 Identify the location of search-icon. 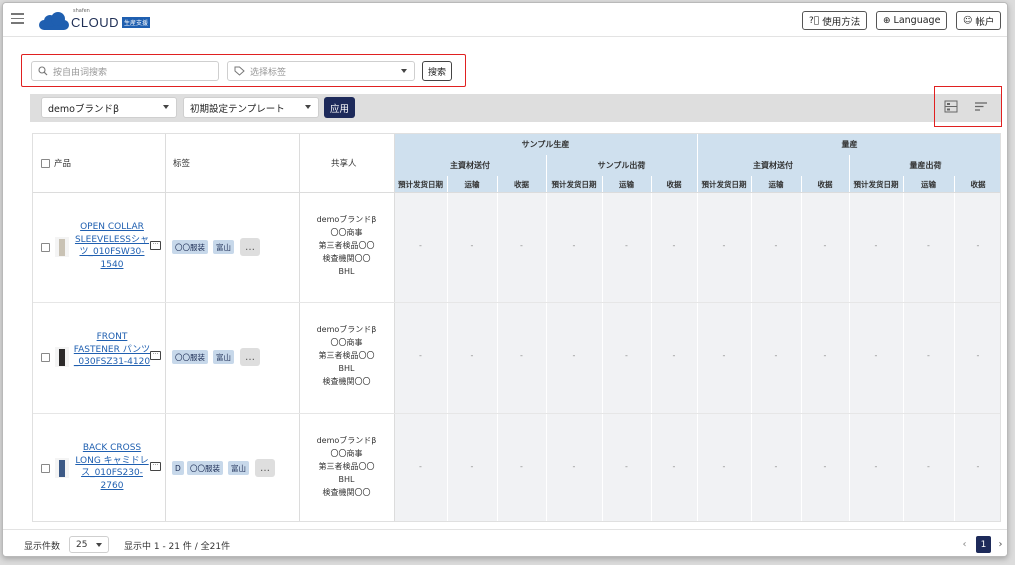
(43, 71).